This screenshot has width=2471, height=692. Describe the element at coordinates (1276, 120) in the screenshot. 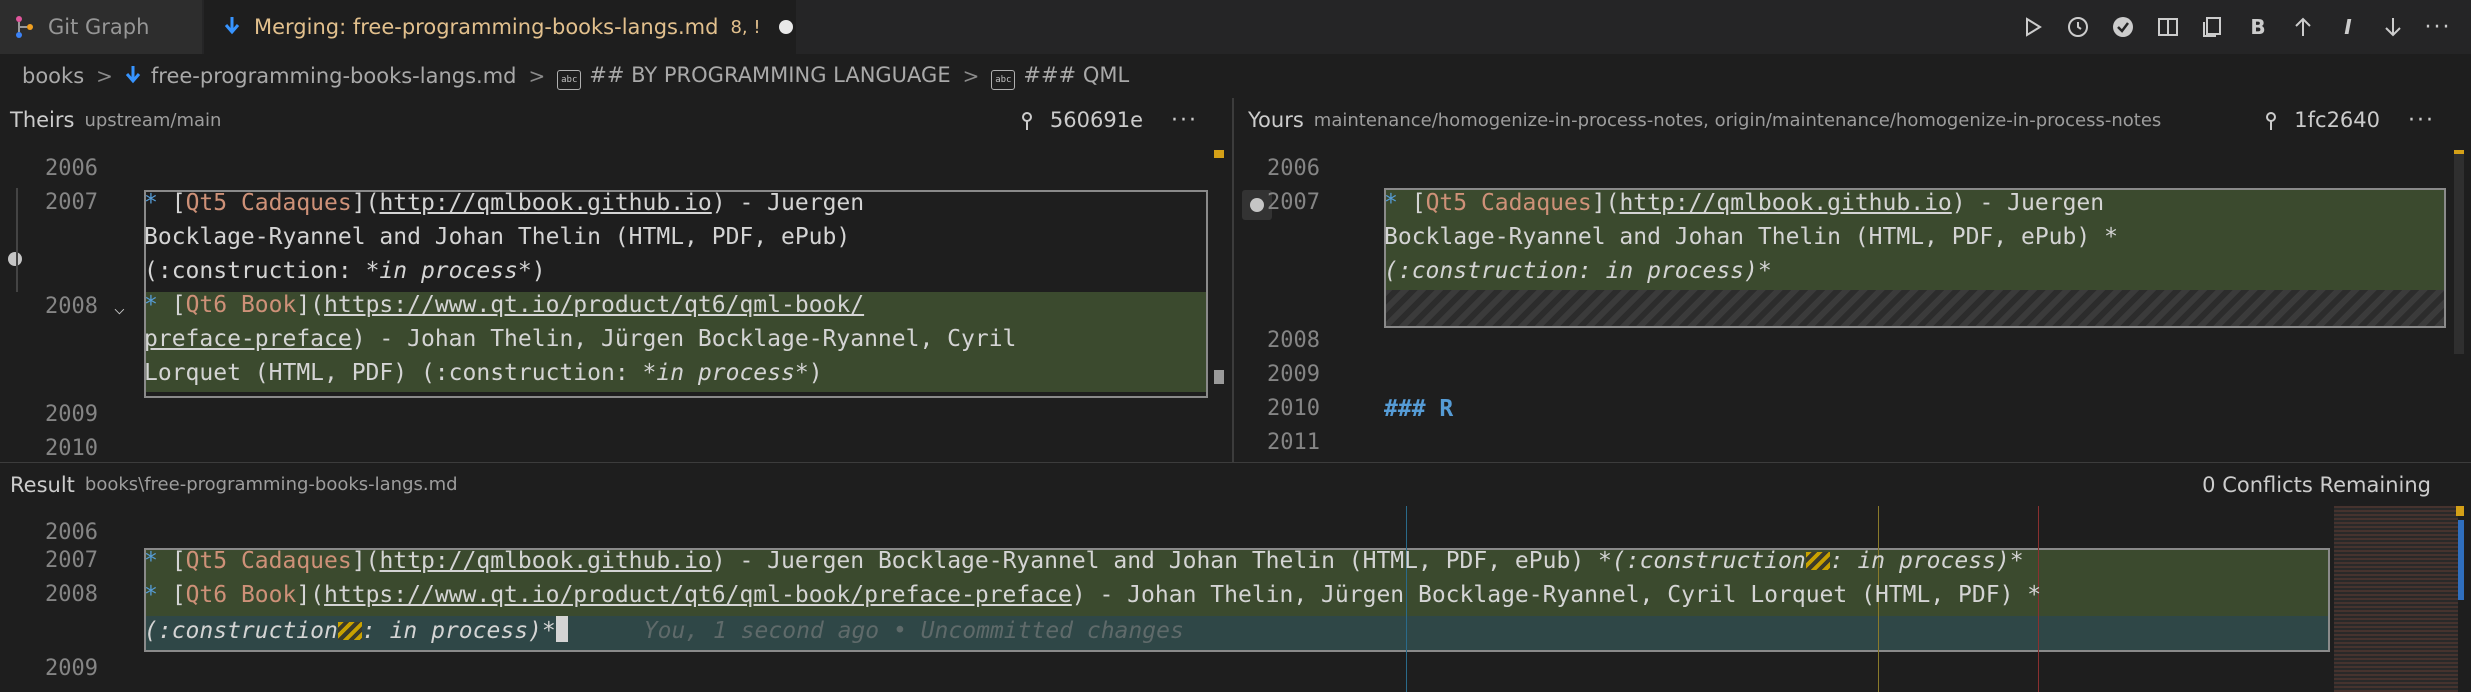

I see `yours-title: Yours` at that location.